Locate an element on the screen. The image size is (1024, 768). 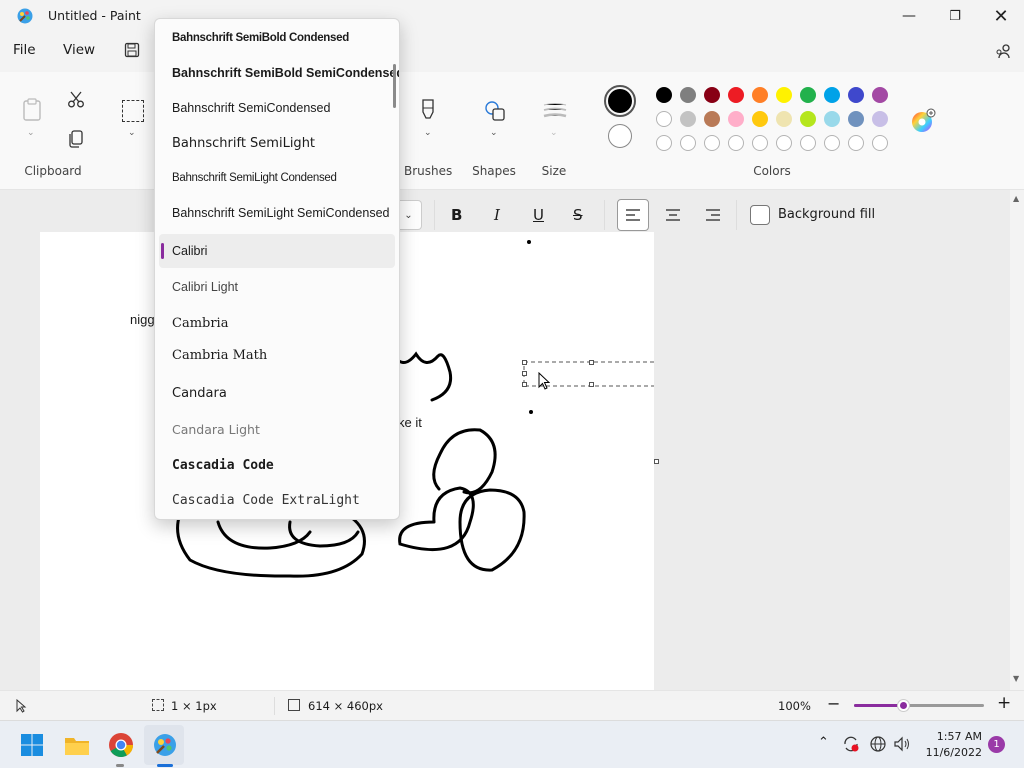
secondary-color-button is located at coordinates (620, 136).